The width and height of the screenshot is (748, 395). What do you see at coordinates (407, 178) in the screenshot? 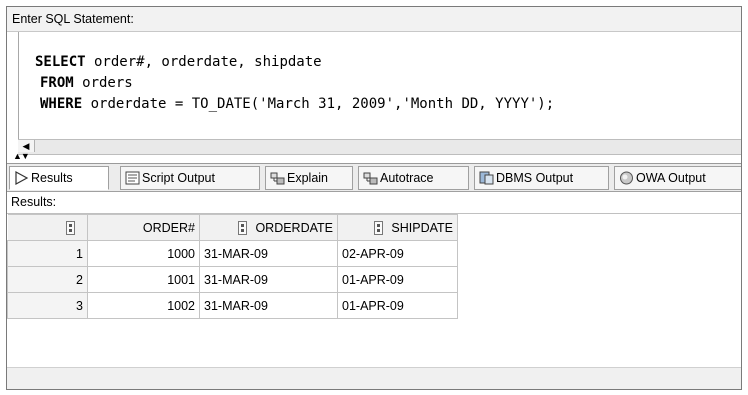
I see `tab-autotrace-label: Autotrace` at bounding box center [407, 178].